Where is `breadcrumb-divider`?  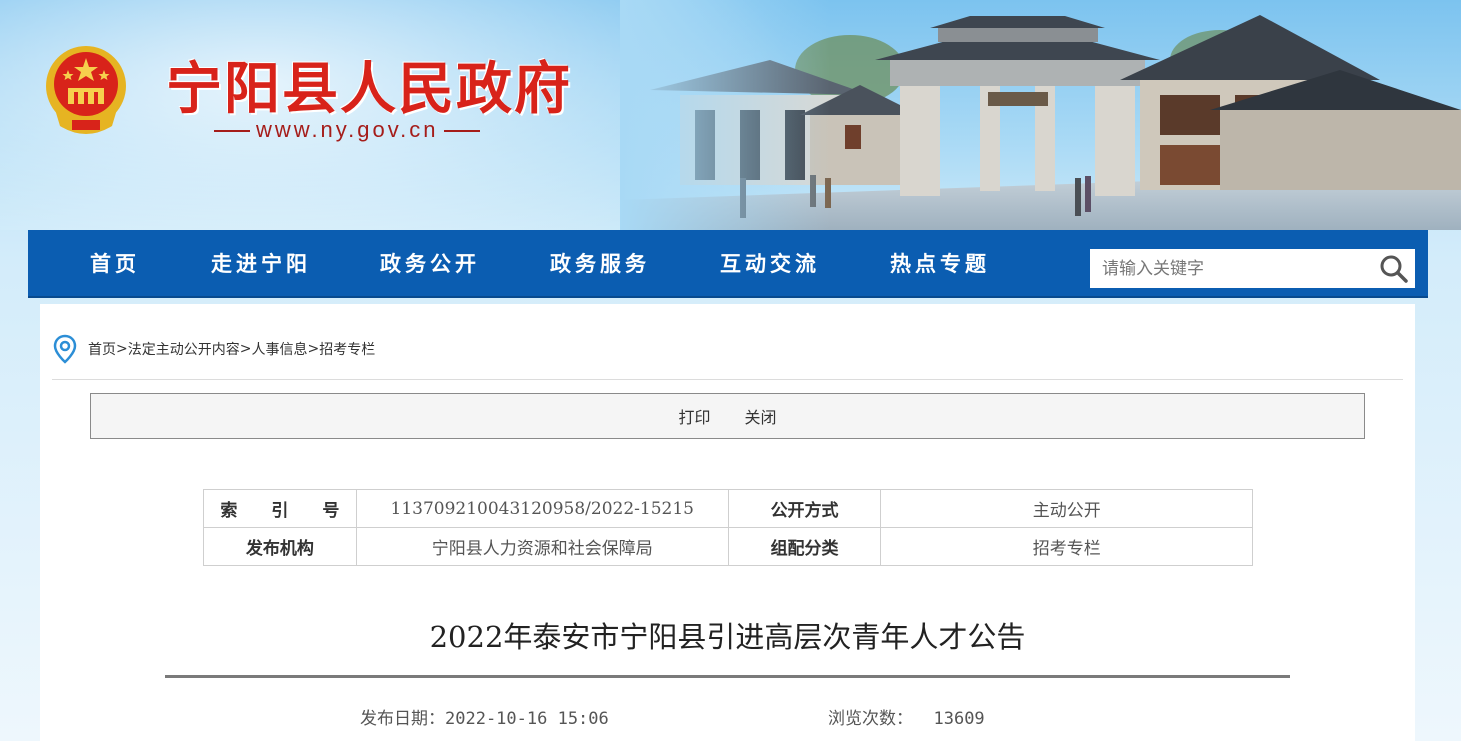 breadcrumb-divider is located at coordinates (727, 379).